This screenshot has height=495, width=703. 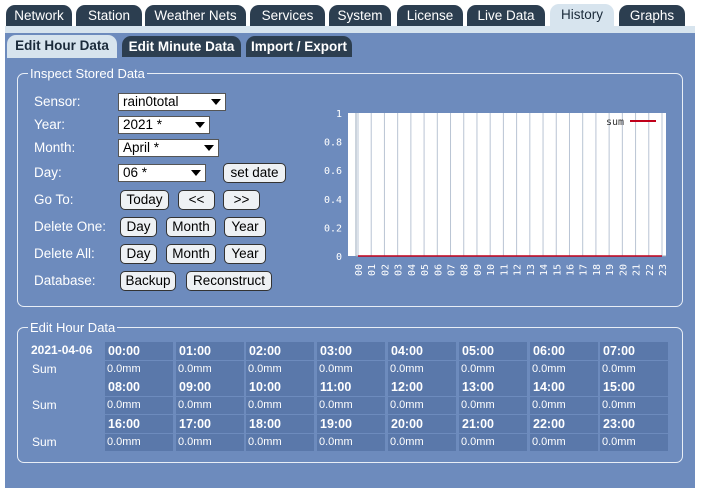 I want to click on sum-label-row-1: Sum, so click(x=44, y=369).